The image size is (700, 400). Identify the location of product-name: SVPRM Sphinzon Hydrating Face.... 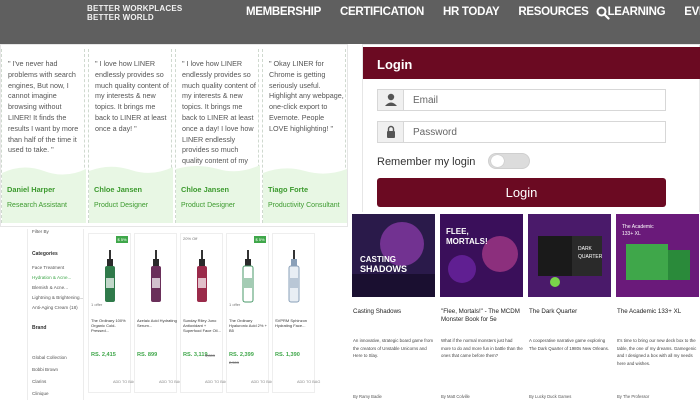
(295, 328).